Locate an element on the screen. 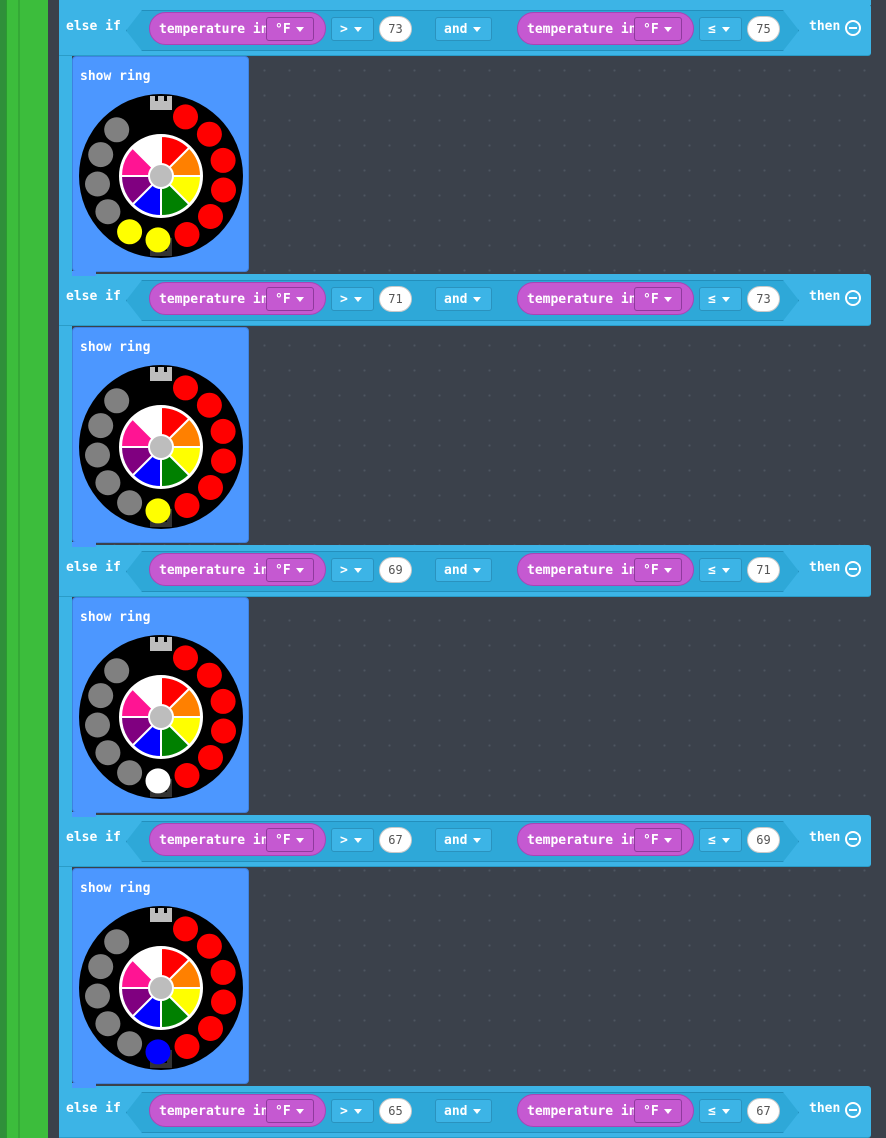 Image resolution: width=886 pixels, height=1138 pixels. on-start-block-body is located at coordinates (27, 569).